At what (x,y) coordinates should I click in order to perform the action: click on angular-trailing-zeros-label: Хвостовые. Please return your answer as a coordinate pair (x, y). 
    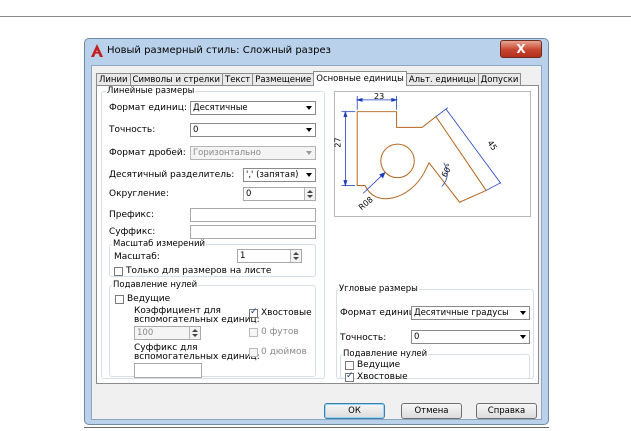
    Looking at the image, I should click on (382, 377).